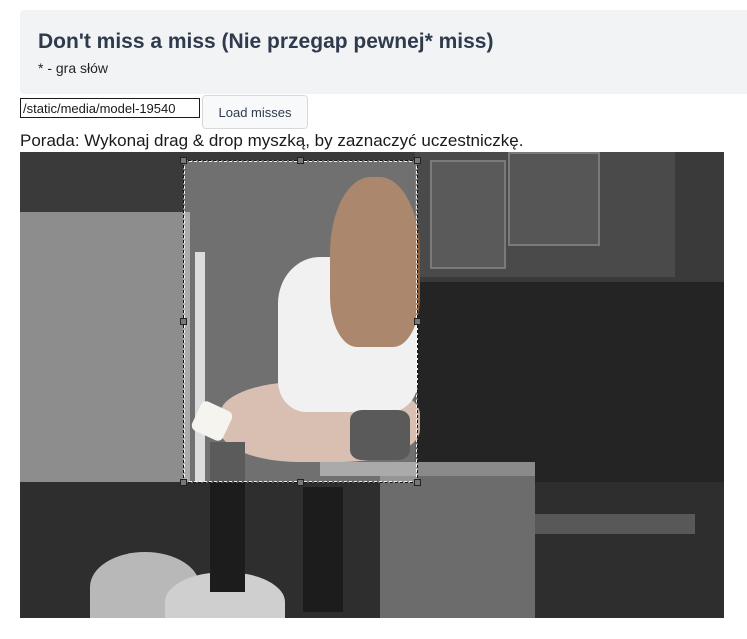 This screenshot has width=747, height=639. I want to click on resize-handle-bottom-right, so click(417, 482).